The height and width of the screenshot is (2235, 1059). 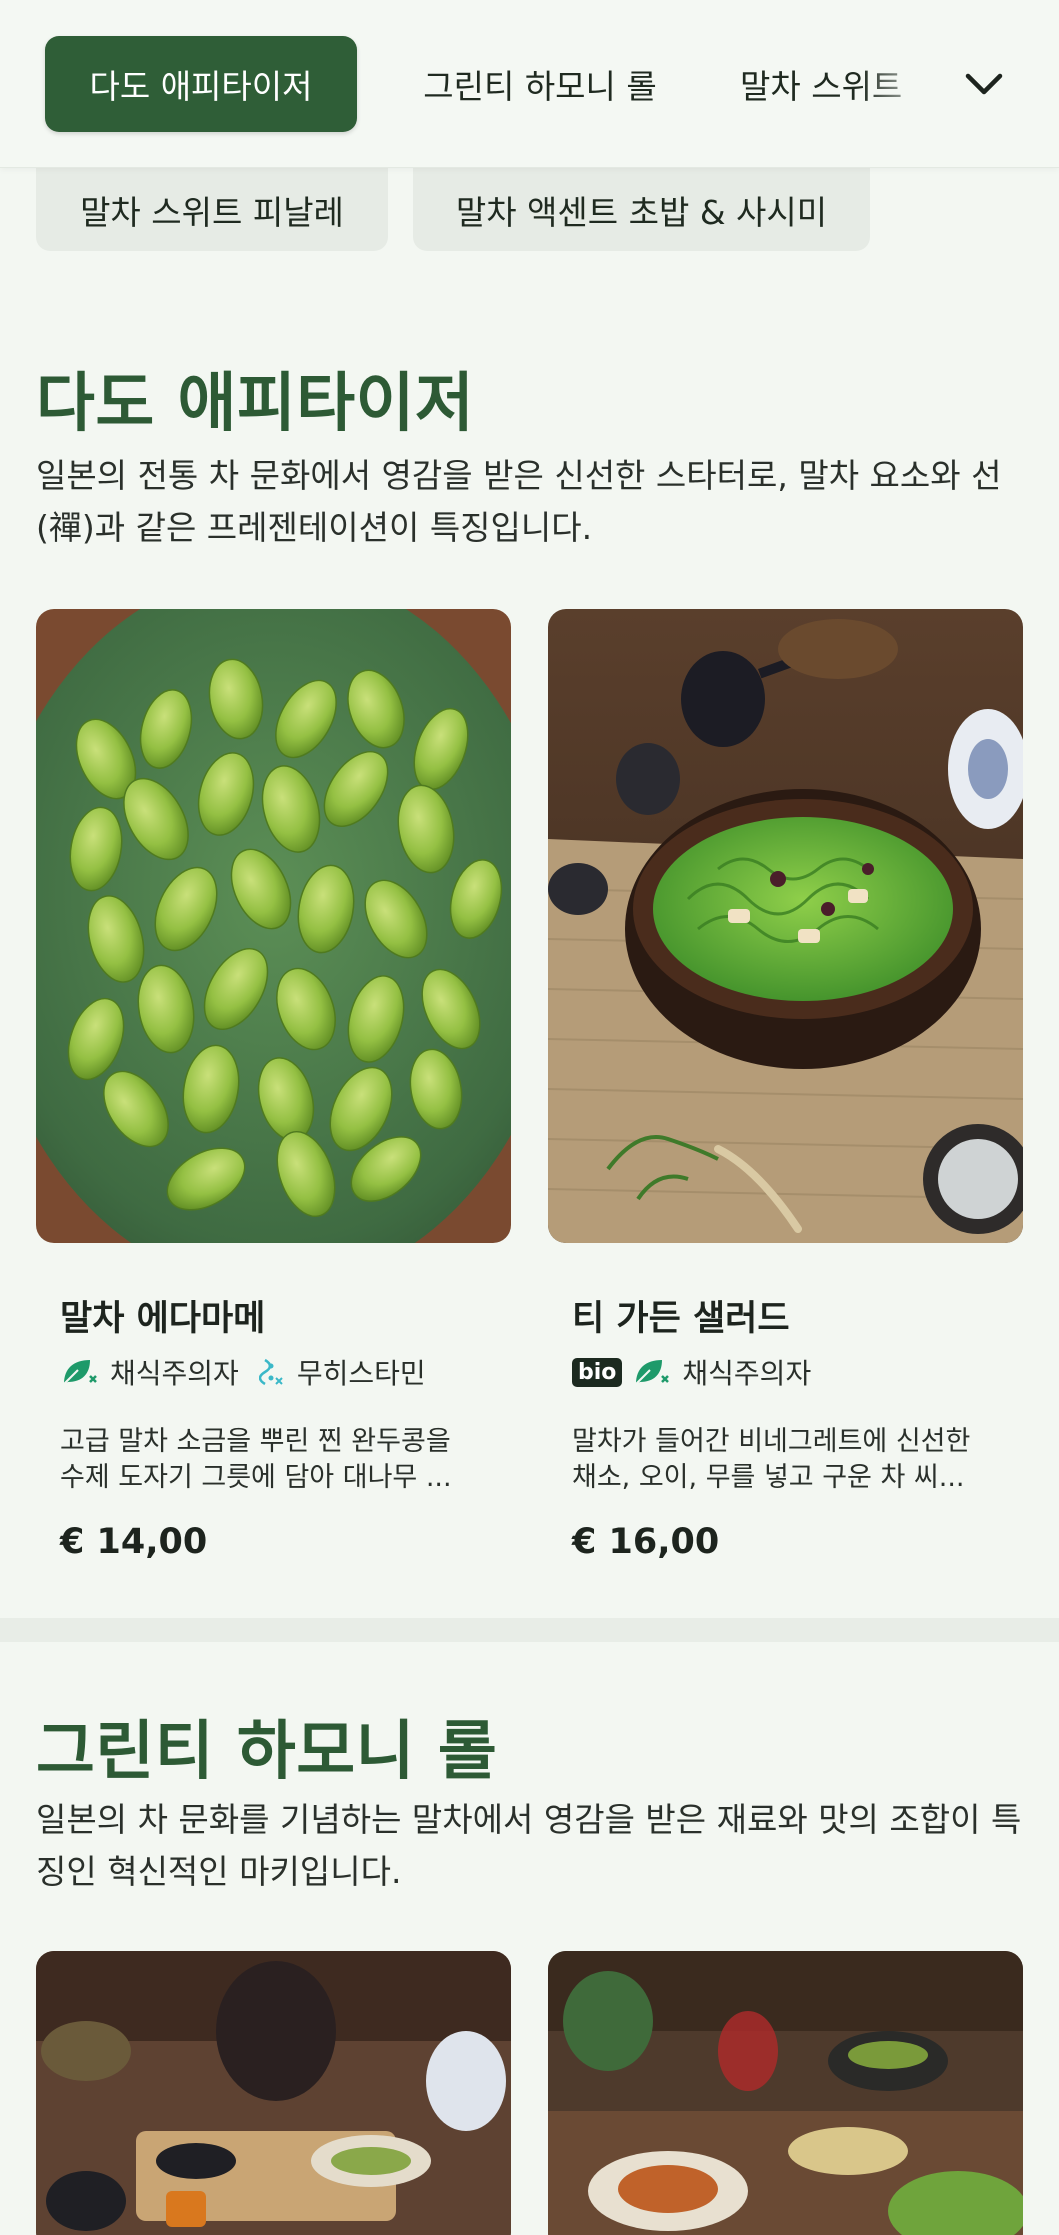 I want to click on dish-image-edamame, so click(x=273, y=926).